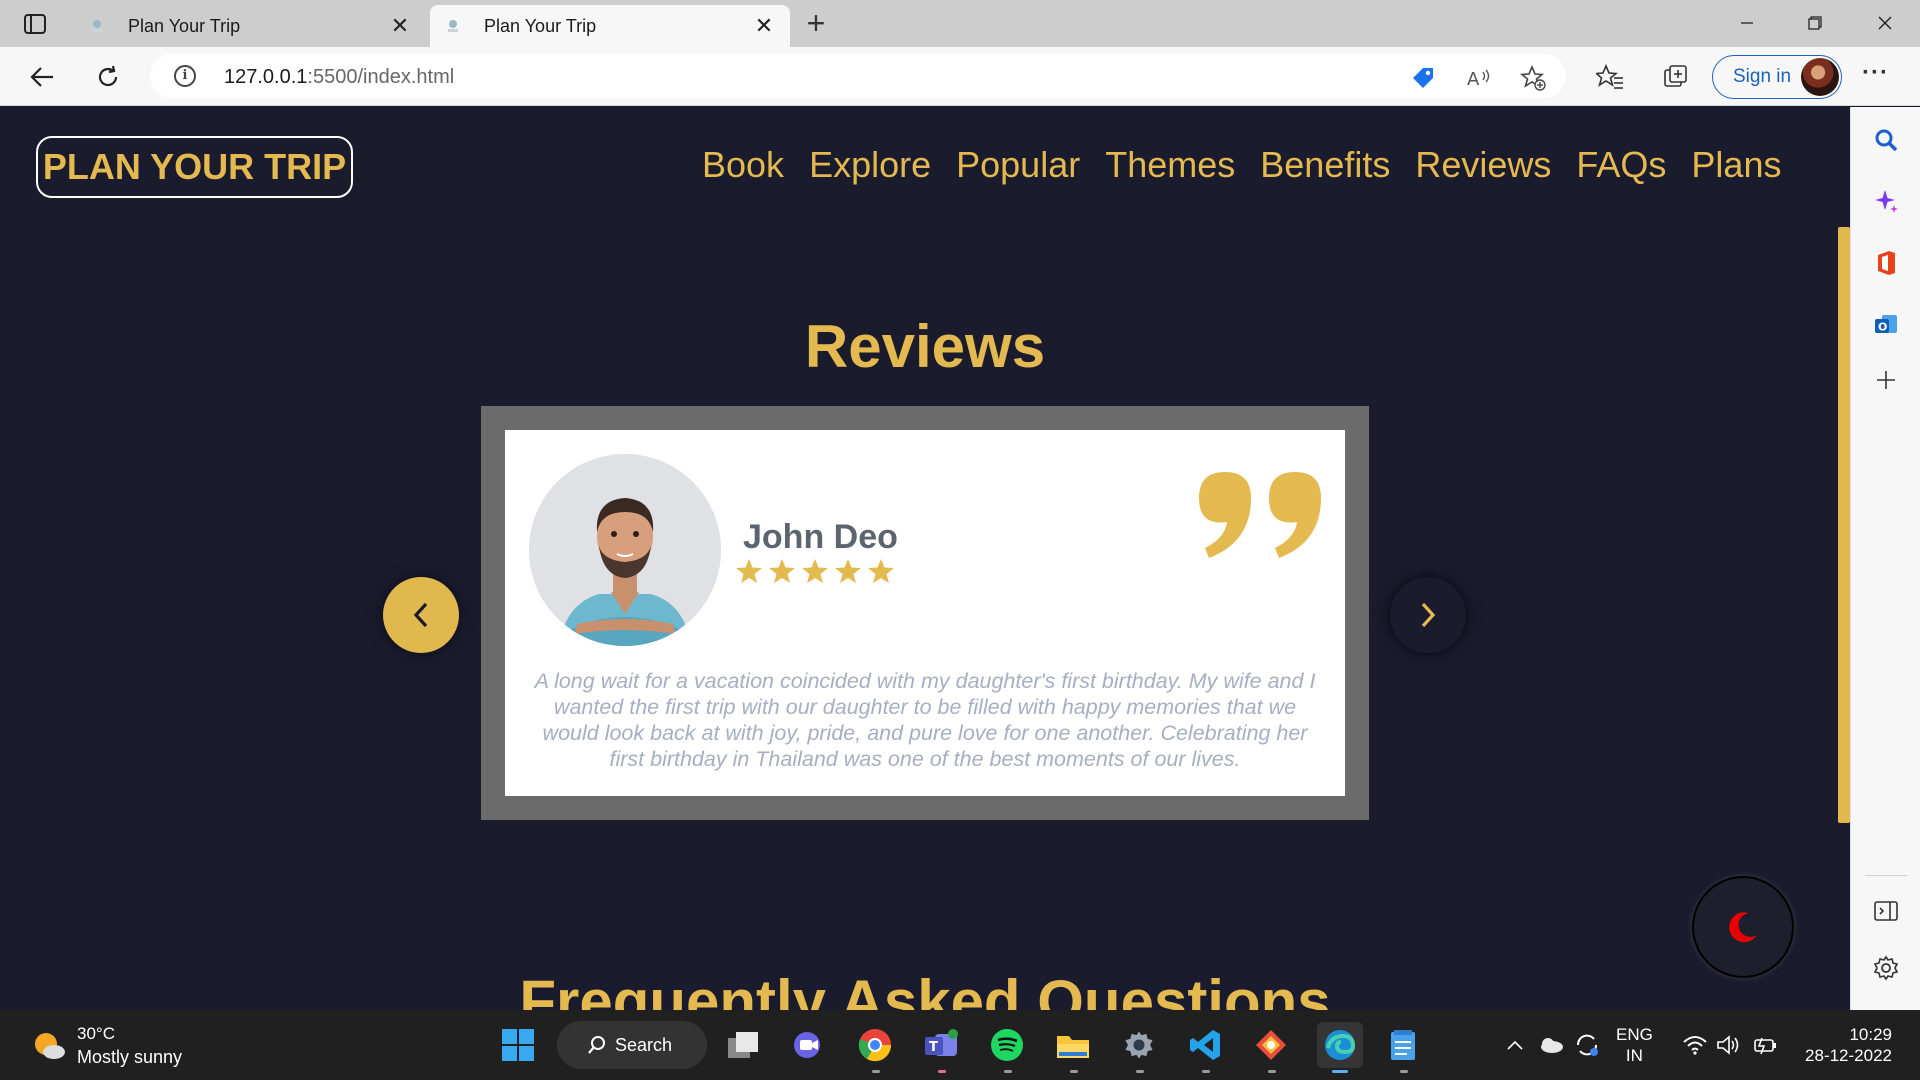 Image resolution: width=1920 pixels, height=1080 pixels. I want to click on read-aloud-icon: A, so click(1479, 78).